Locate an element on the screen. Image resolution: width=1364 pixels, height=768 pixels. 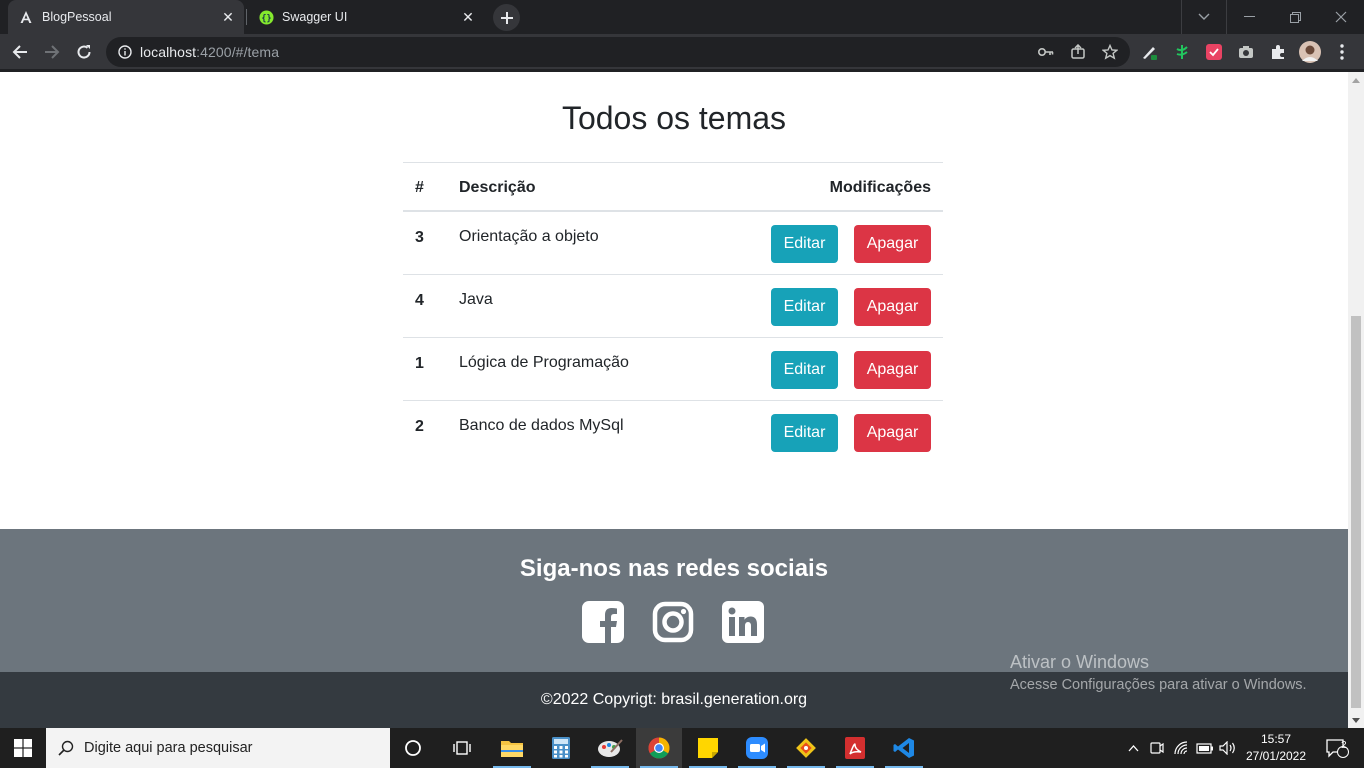
extensions-puzzle-icon is located at coordinates (1278, 52).